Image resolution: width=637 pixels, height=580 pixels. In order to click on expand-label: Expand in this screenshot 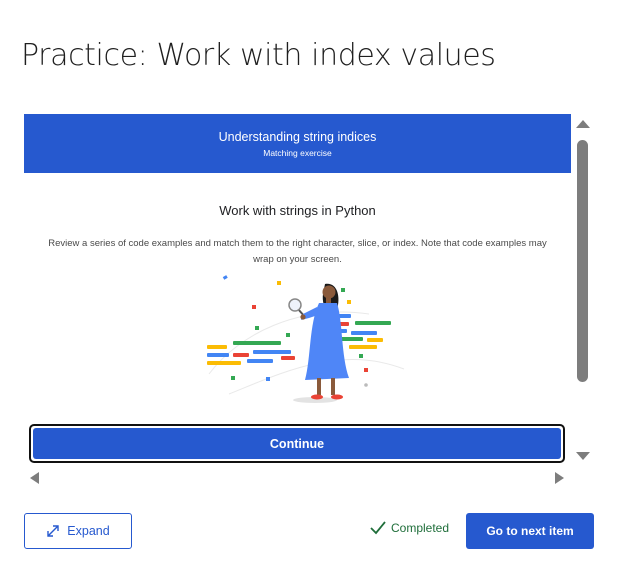, I will do `click(88, 531)`.